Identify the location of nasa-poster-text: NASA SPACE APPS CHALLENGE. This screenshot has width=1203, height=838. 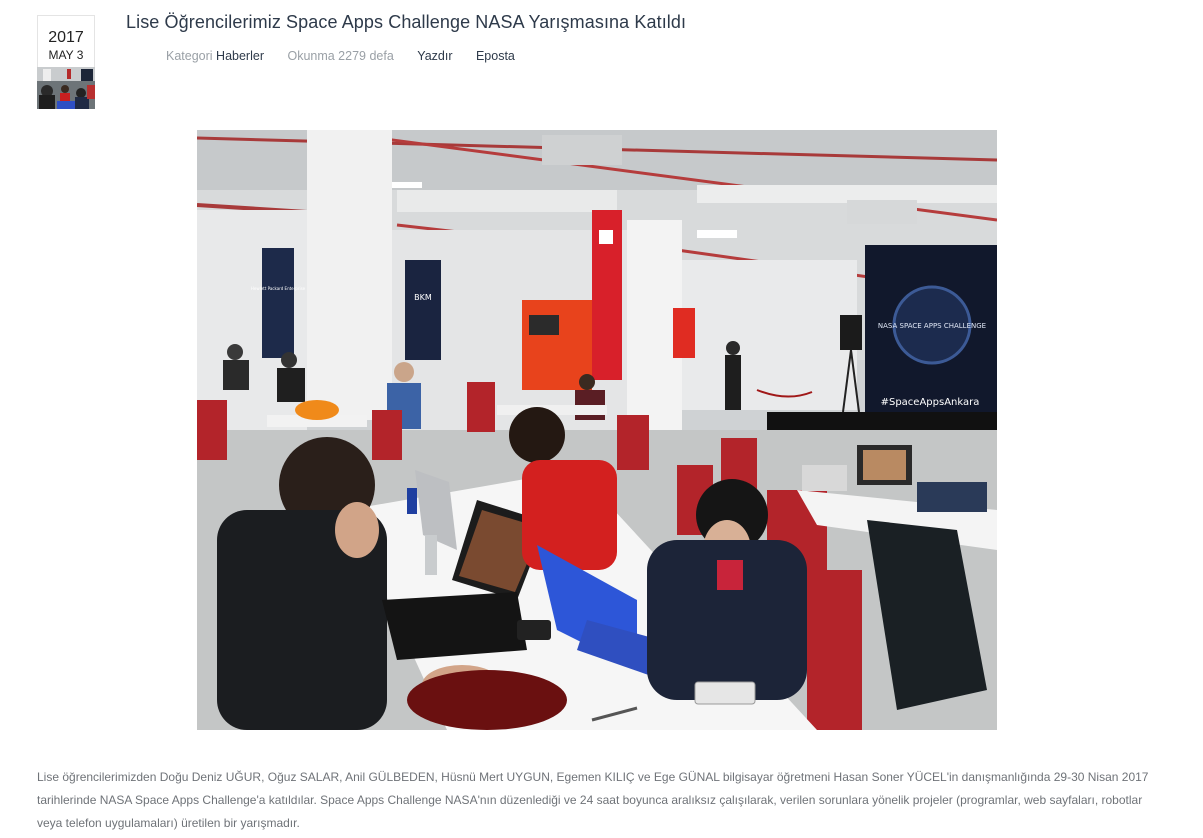
(932, 326).